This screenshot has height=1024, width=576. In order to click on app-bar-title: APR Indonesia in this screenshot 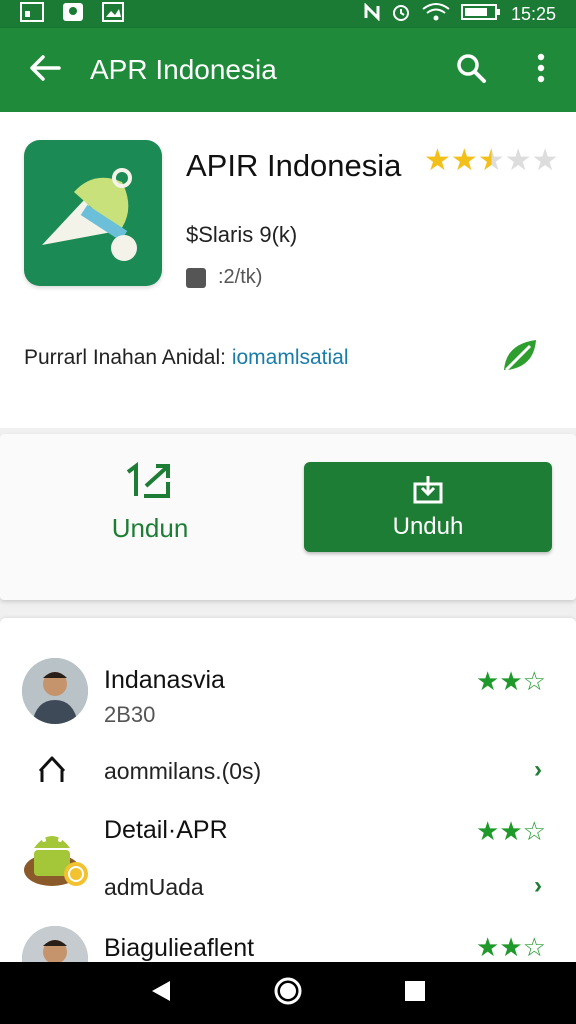, I will do `click(183, 69)`.